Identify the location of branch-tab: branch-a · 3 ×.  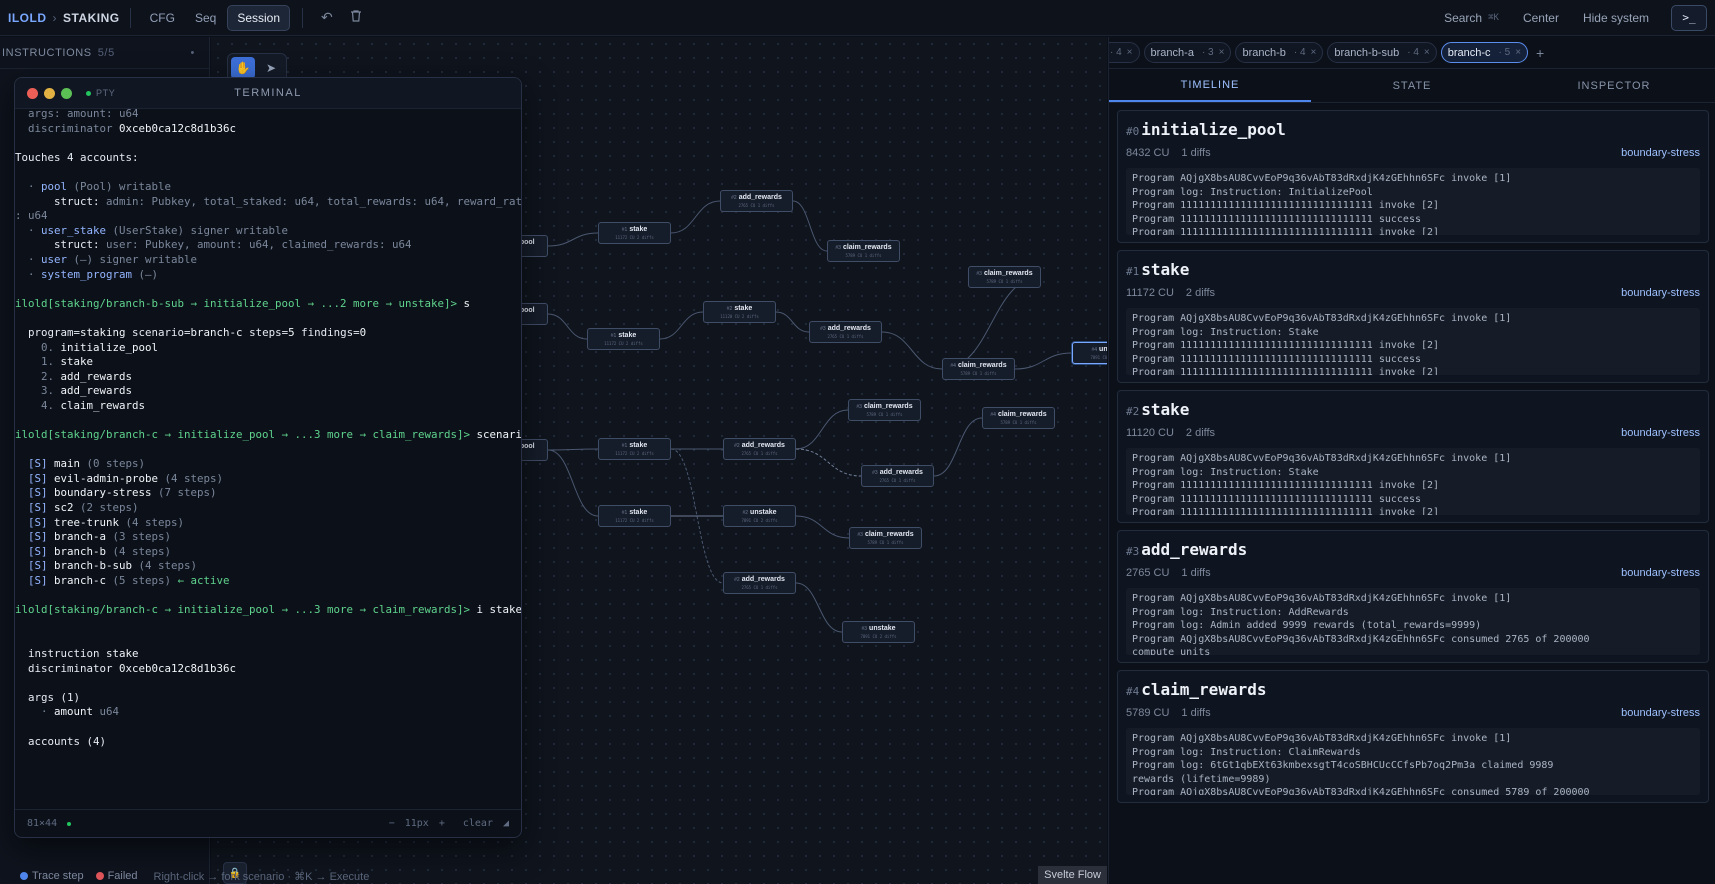
(1187, 52).